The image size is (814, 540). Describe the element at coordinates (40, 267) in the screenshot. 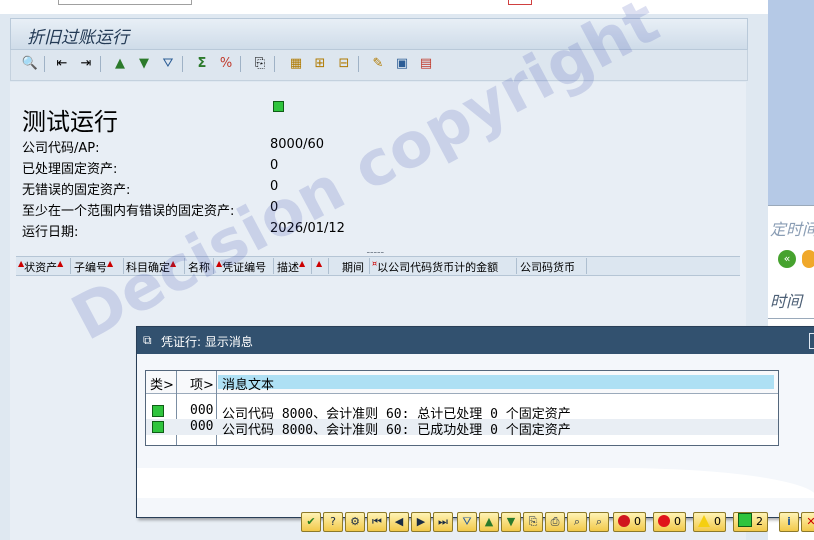

I see `column-header: ▲状资产▲` at that location.